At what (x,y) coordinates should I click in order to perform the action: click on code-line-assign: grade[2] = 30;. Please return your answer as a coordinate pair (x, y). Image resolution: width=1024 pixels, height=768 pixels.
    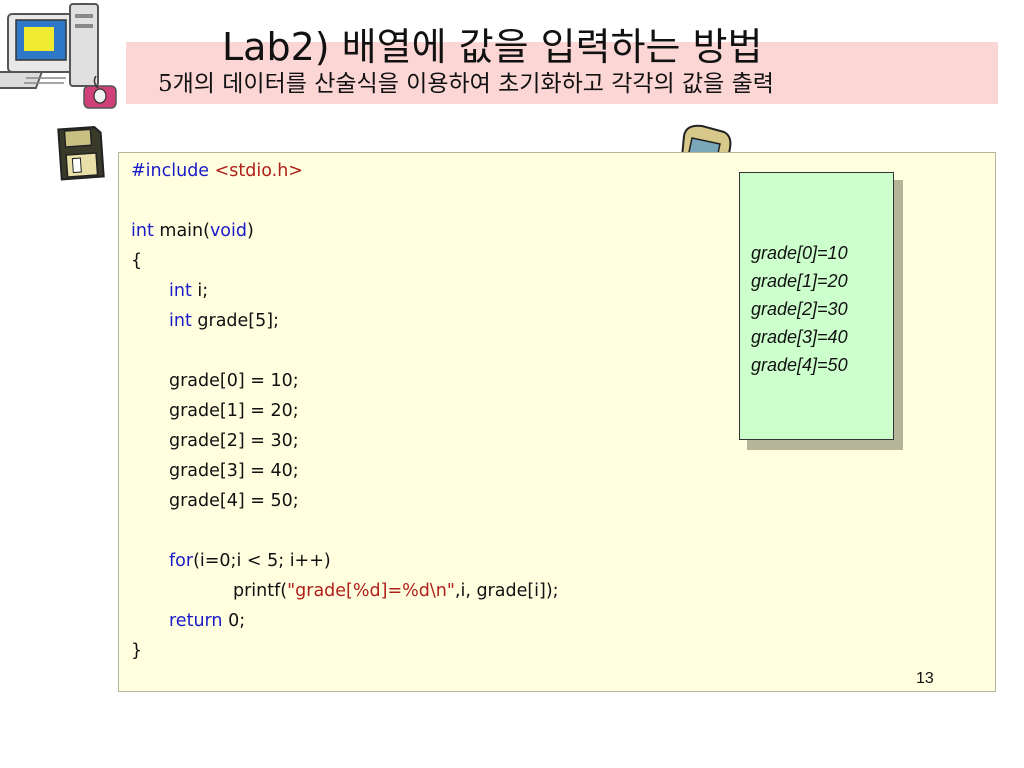
    Looking at the image, I should click on (234, 441).